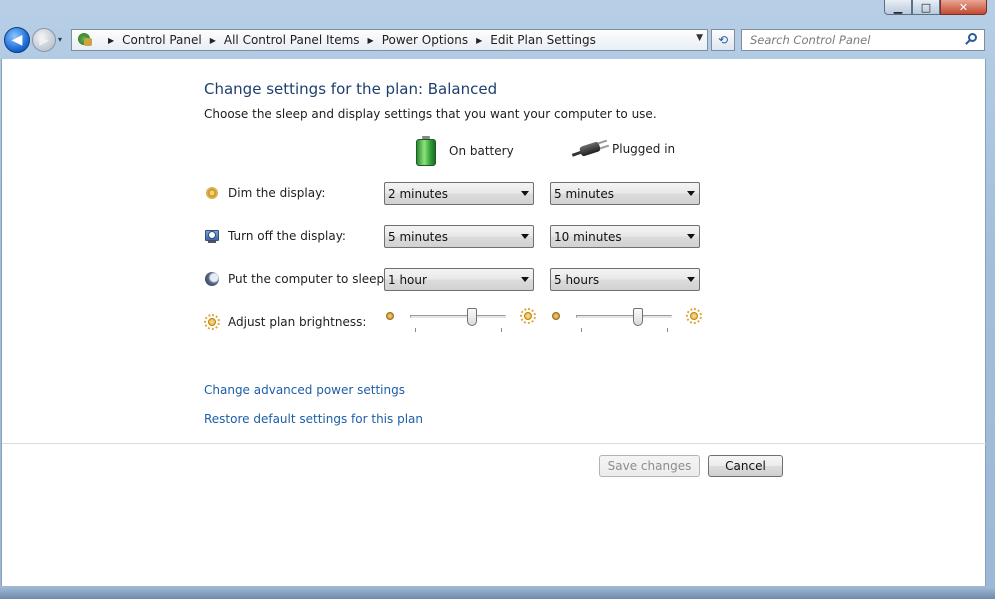 The height and width of the screenshot is (599, 995). I want to click on turn-off-display-battery-value: 5 minutes, so click(418, 236).